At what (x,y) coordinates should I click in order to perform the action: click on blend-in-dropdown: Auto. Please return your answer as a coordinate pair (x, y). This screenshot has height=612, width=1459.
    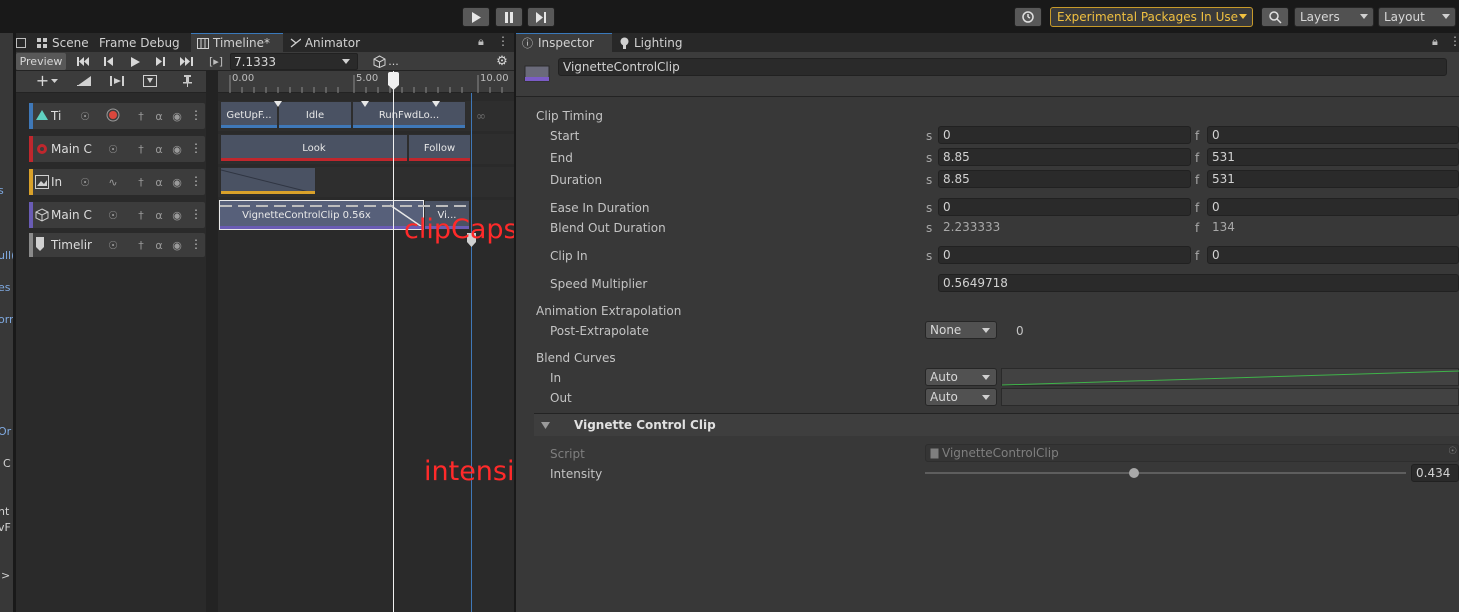
    Looking at the image, I should click on (961, 377).